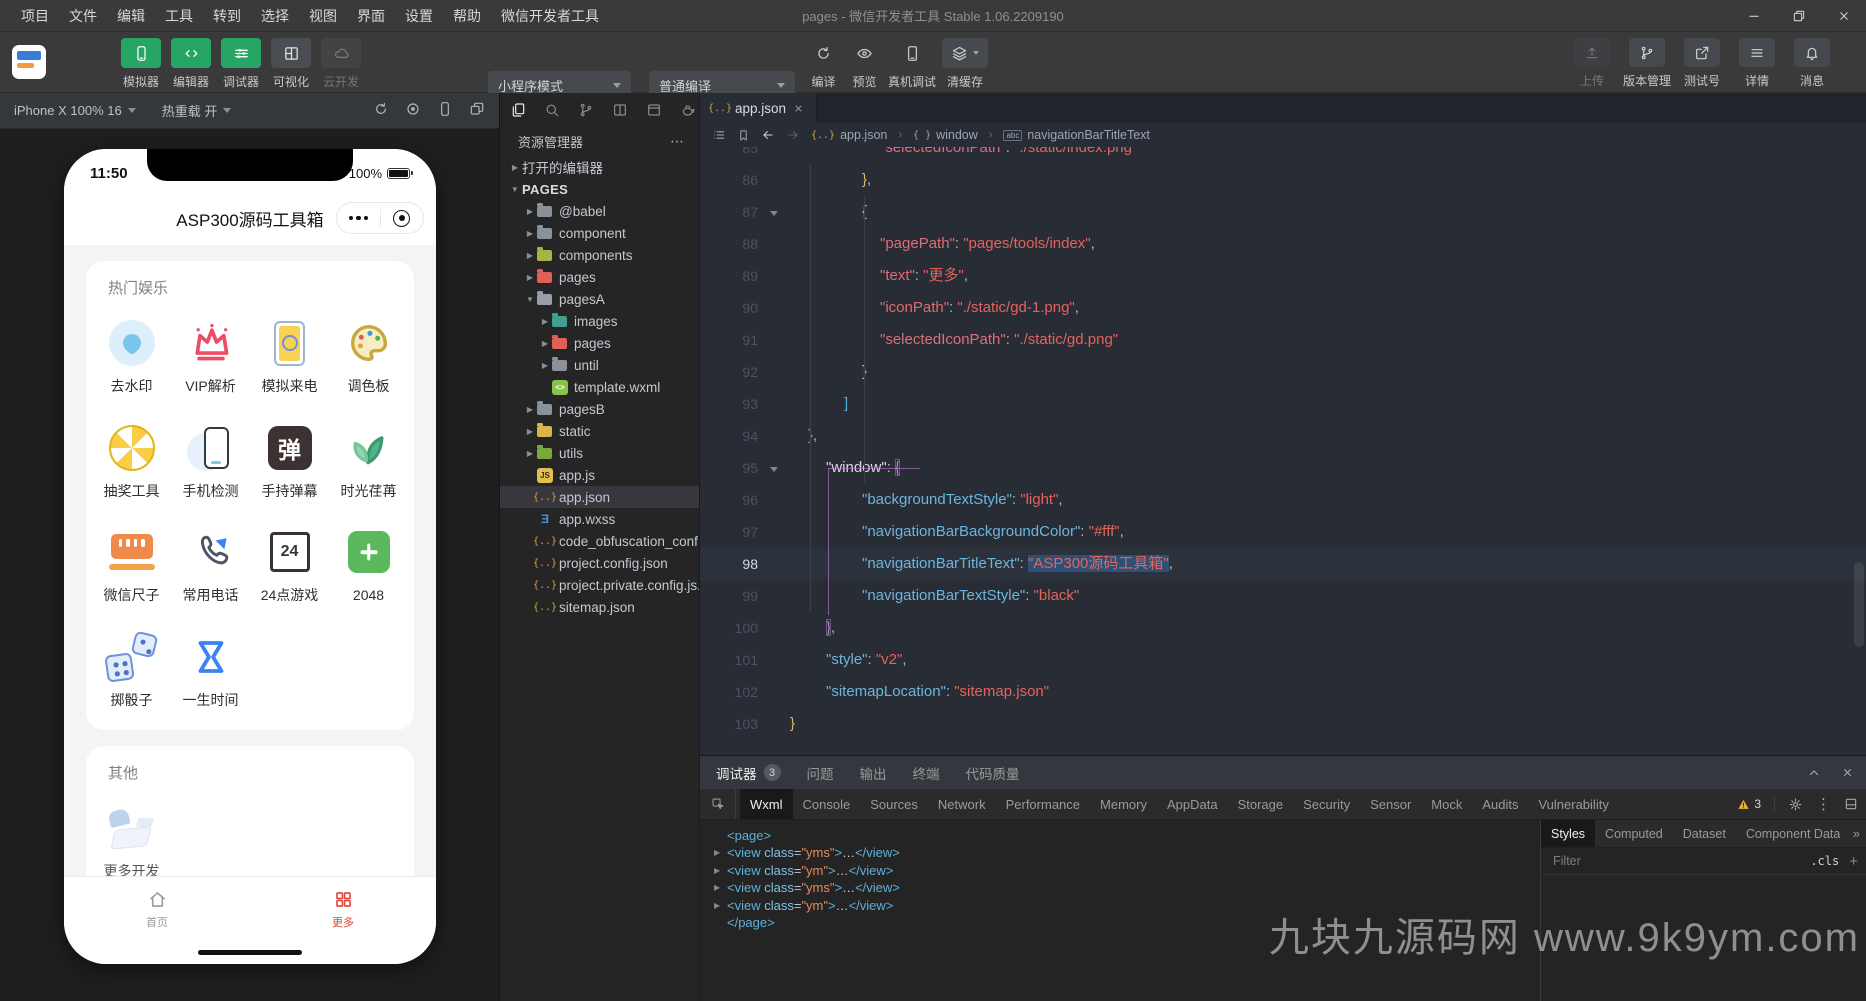 The image size is (1866, 1001). I want to click on nav-back-icon, so click(768, 135).